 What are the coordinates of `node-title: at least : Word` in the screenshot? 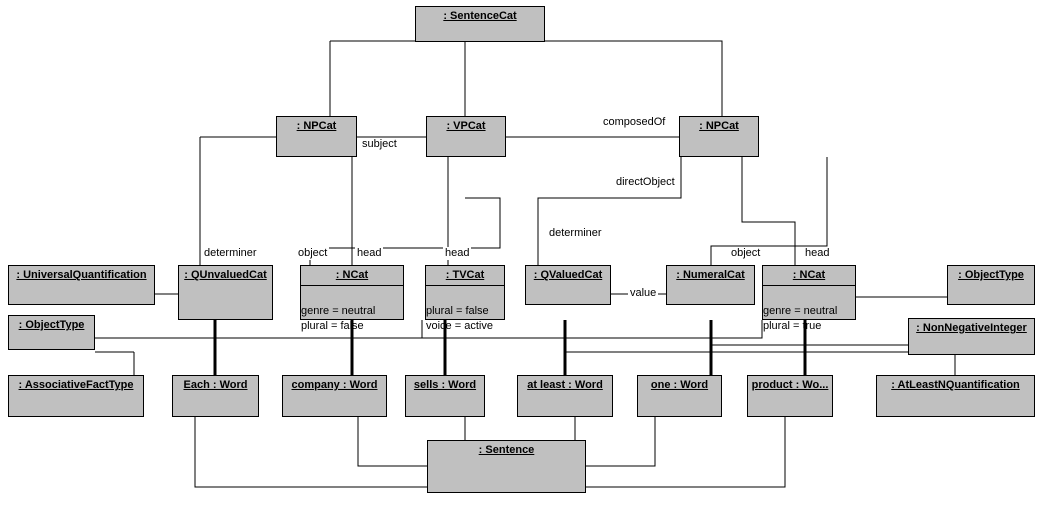 It's located at (565, 385).